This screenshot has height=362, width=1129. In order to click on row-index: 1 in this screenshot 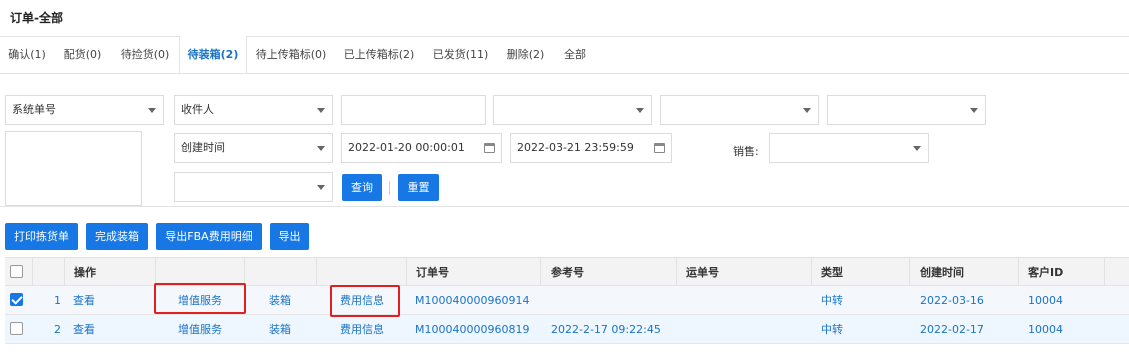, I will do `click(57, 300)`.